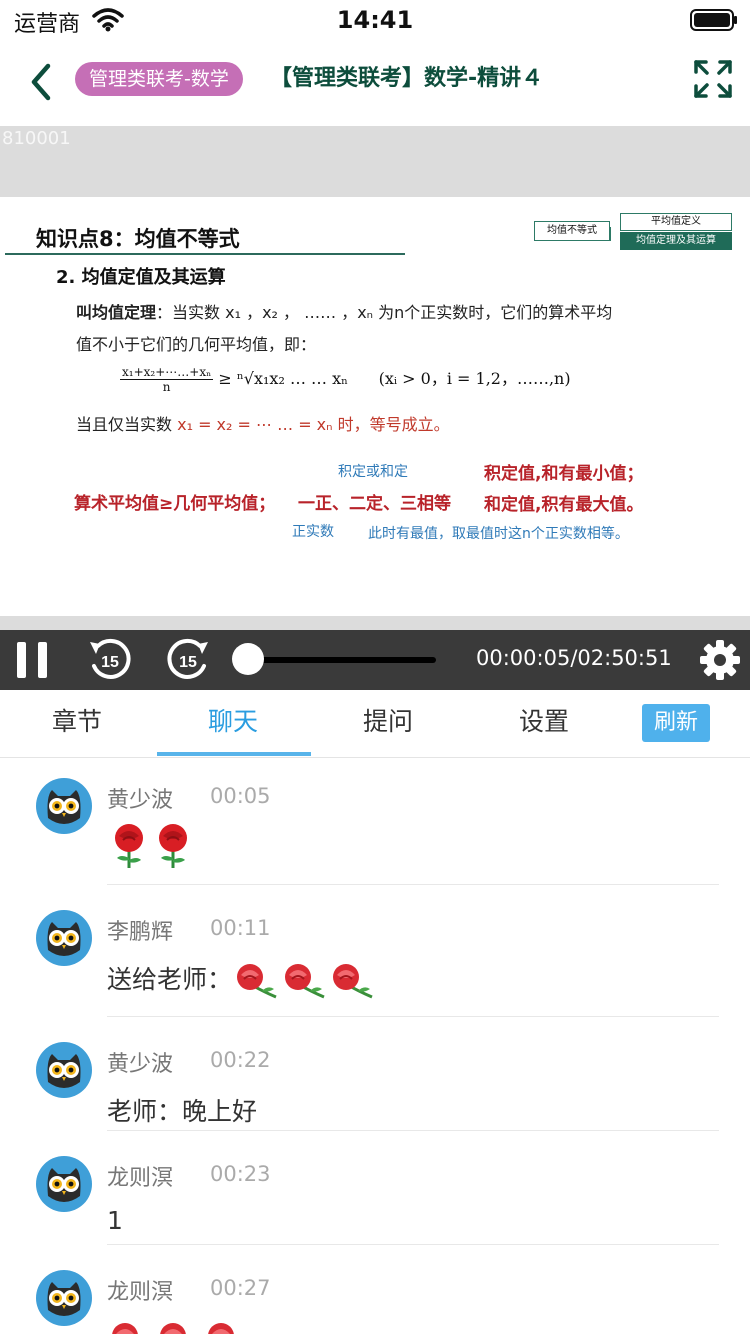  I want to click on settings-gear-icon, so click(720, 660).